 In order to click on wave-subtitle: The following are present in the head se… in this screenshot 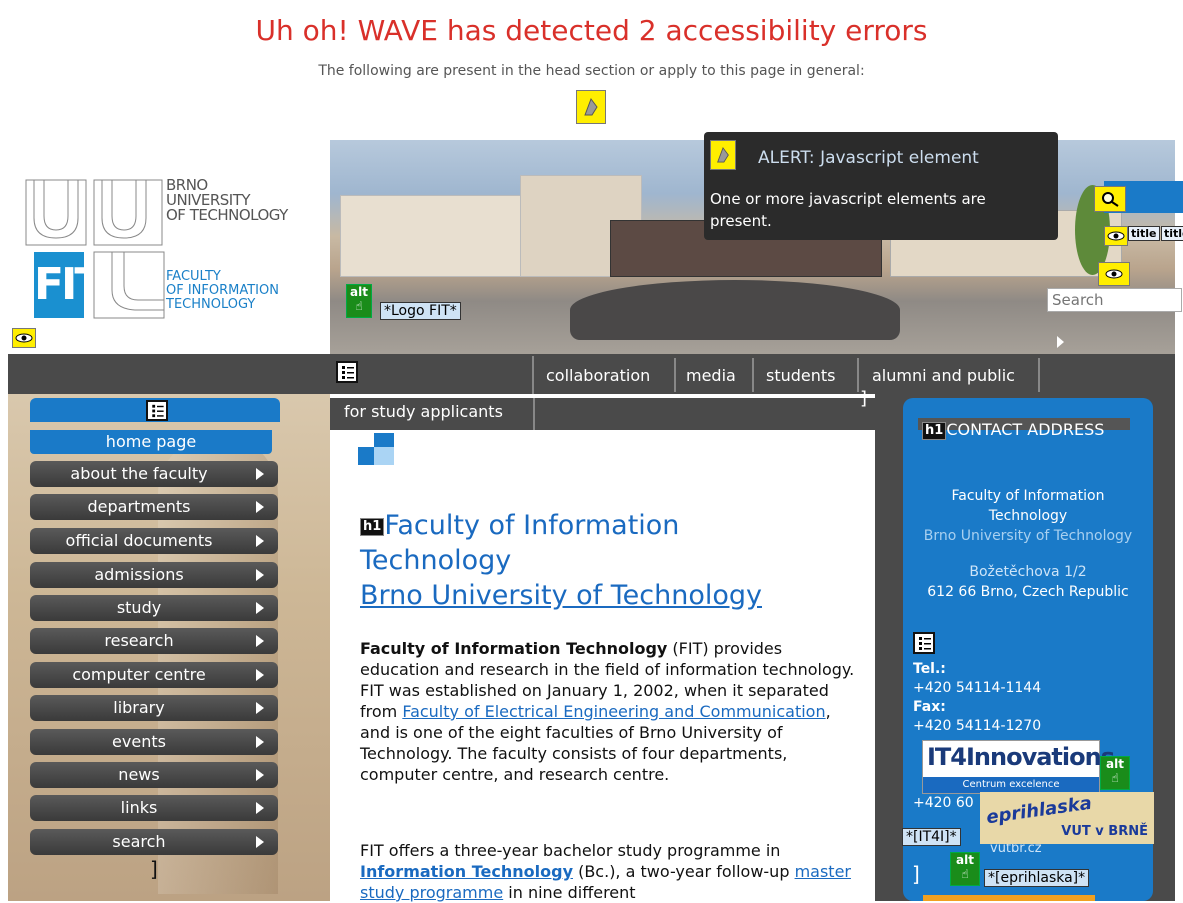, I will do `click(591, 71)`.